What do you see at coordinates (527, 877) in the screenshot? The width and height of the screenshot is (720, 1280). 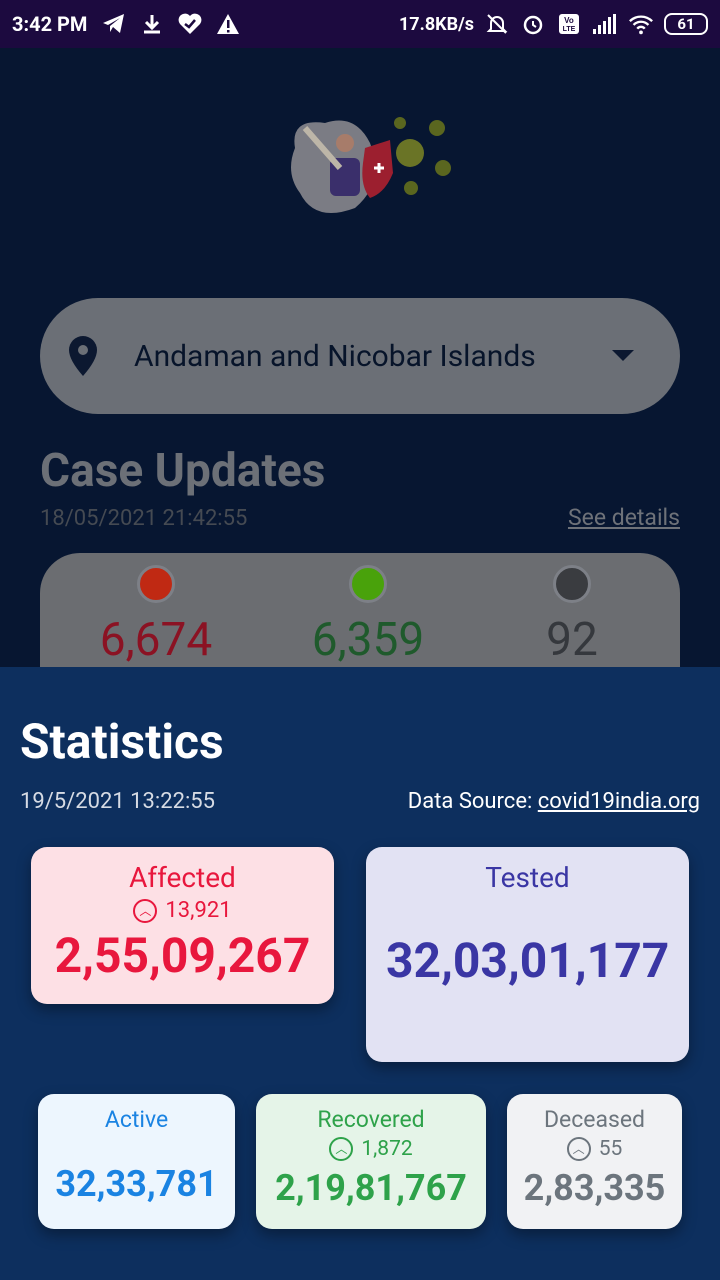 I see `tested-label: Tested` at bounding box center [527, 877].